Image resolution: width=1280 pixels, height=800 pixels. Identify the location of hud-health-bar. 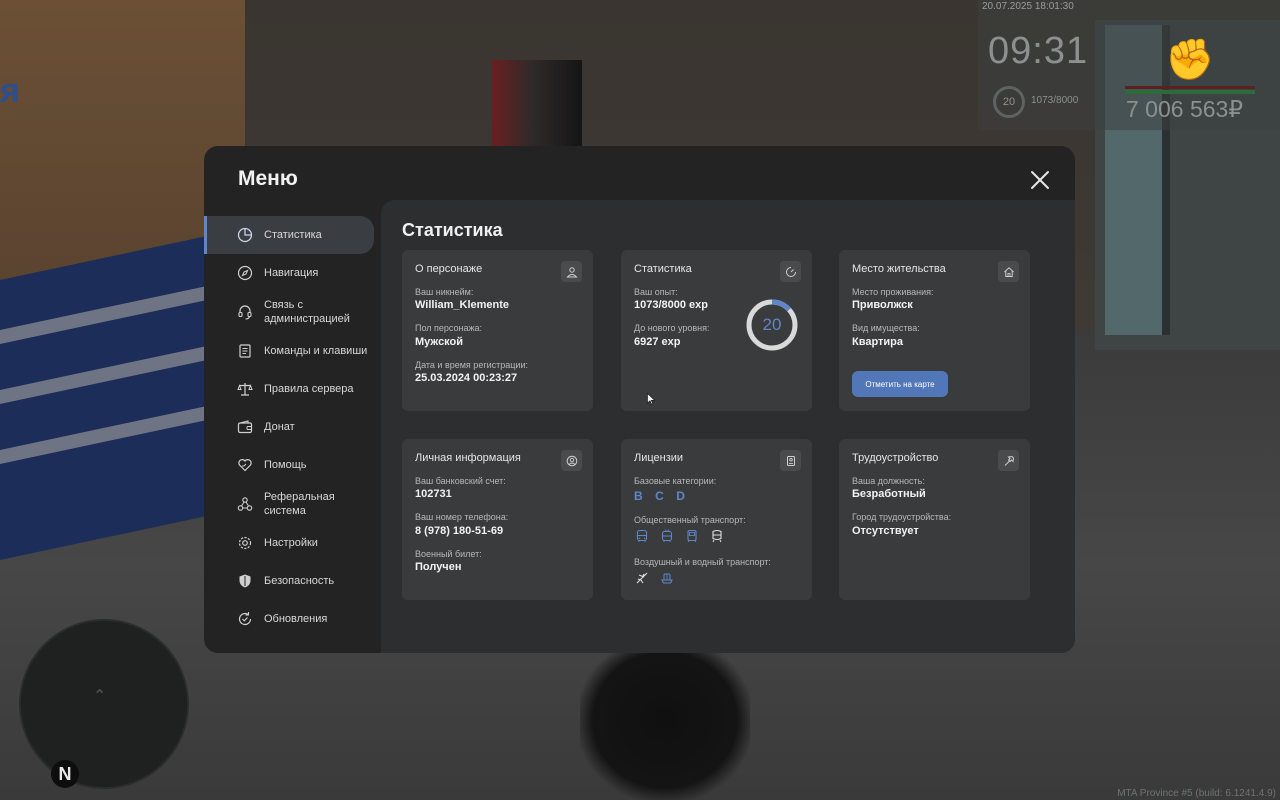
(1190, 87).